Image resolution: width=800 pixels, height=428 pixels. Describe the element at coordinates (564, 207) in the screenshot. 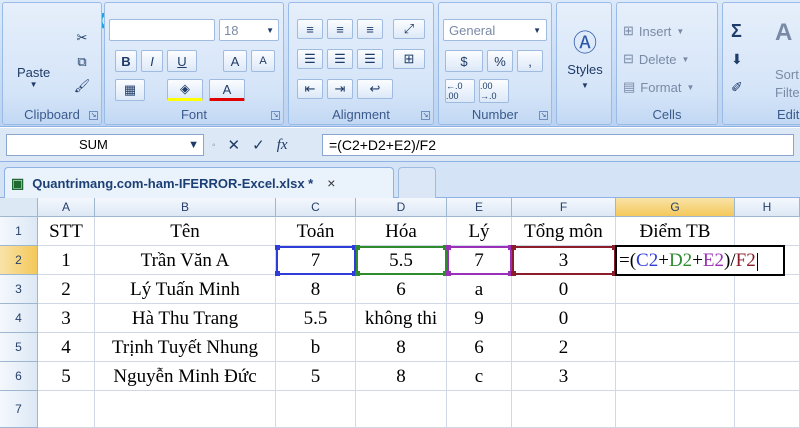

I see `column-header-f: F` at that location.